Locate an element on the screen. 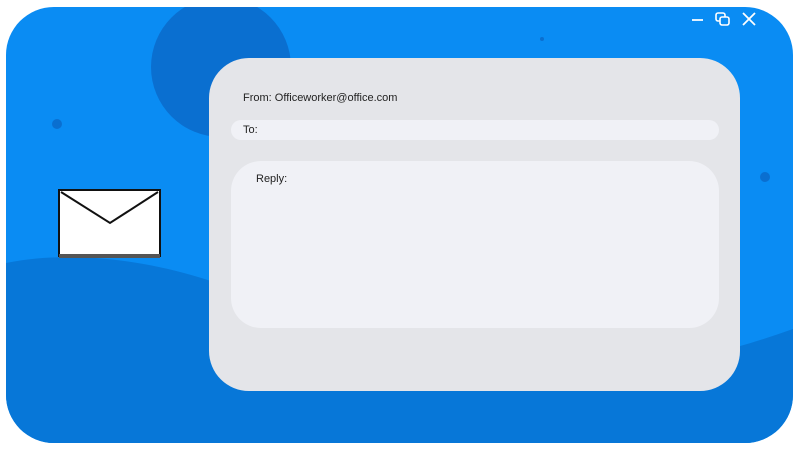 The height and width of the screenshot is (450, 800). window-controls is located at coordinates (724, 19).